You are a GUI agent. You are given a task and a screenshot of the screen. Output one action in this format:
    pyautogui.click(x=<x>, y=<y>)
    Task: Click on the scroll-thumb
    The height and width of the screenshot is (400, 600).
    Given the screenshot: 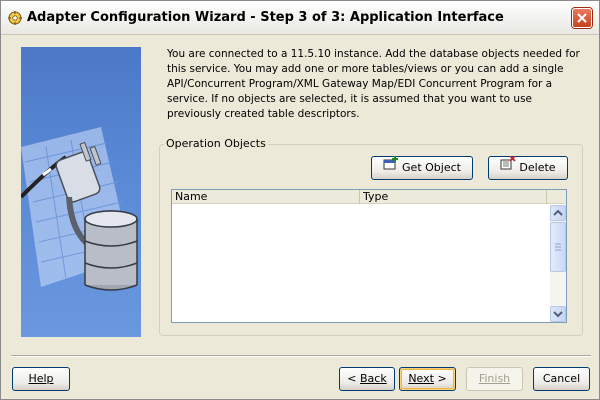 What is the action you would take?
    pyautogui.click(x=558, y=247)
    